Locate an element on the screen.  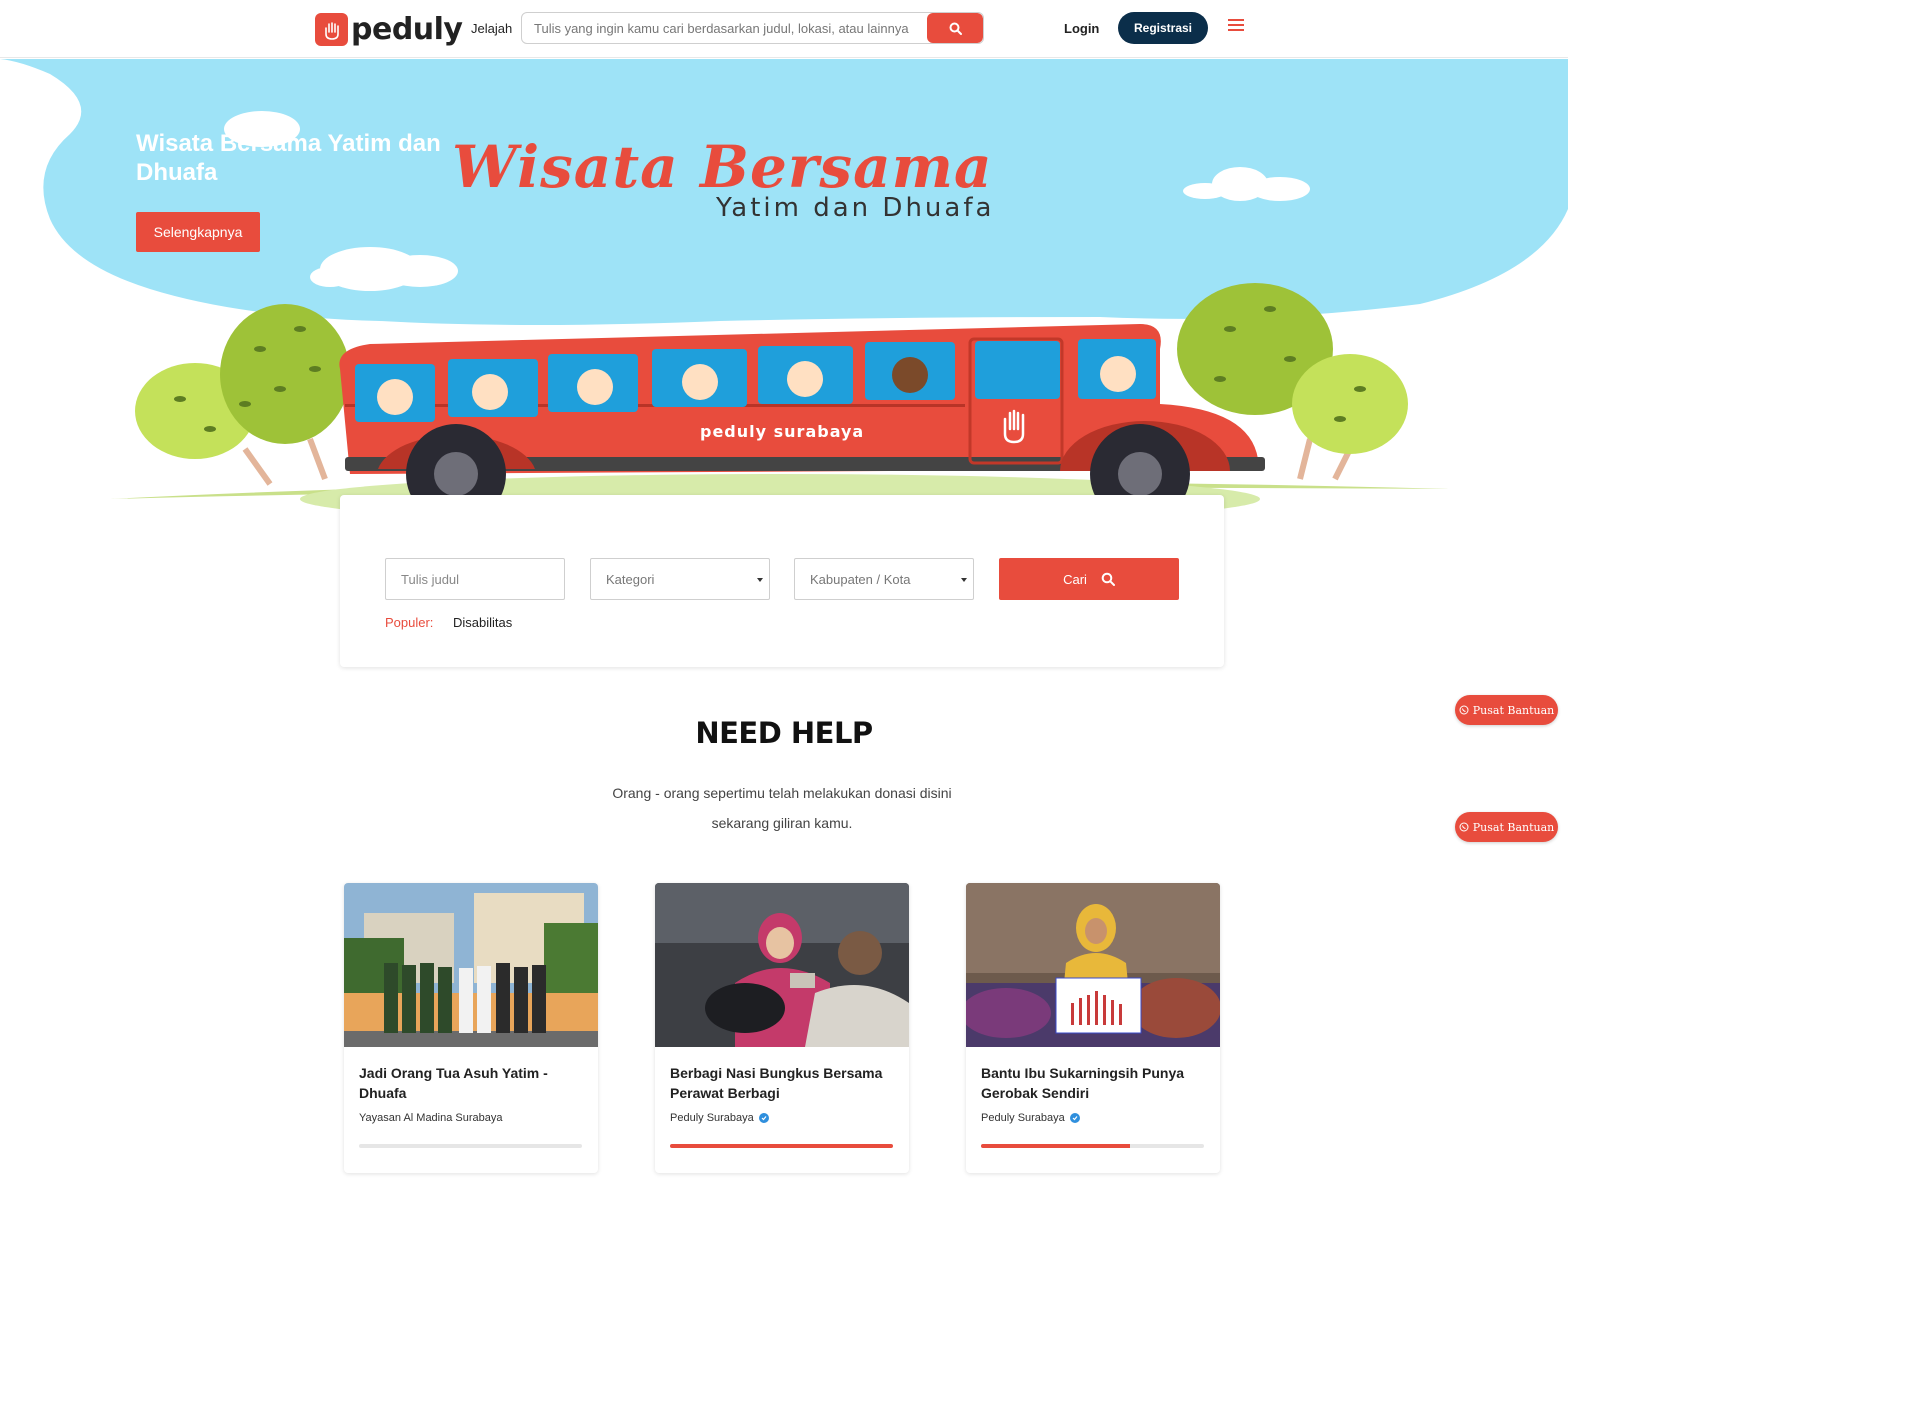
popular-label: Populer: is located at coordinates (409, 622).